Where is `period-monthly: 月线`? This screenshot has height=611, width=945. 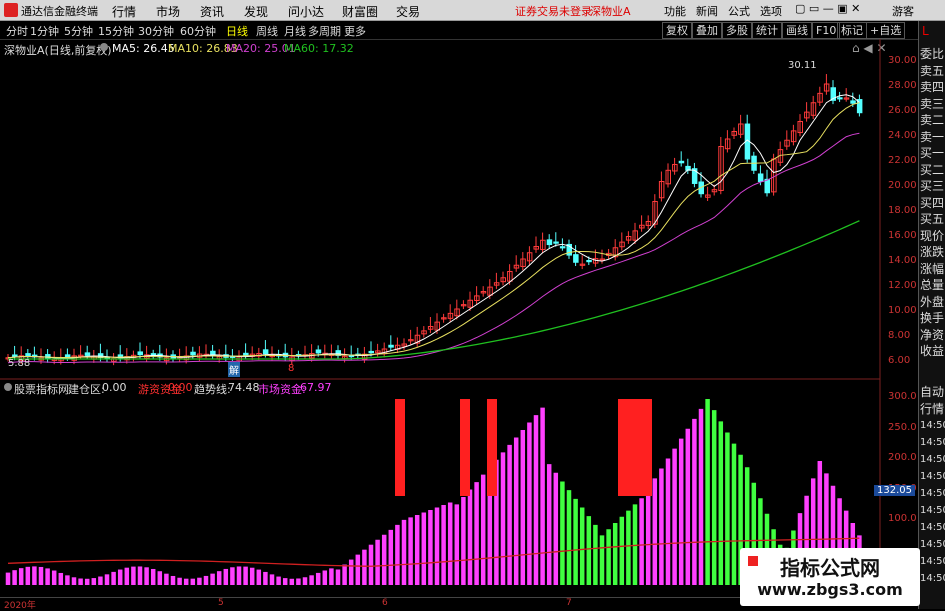
period-monthly: 月线 is located at coordinates (295, 31).